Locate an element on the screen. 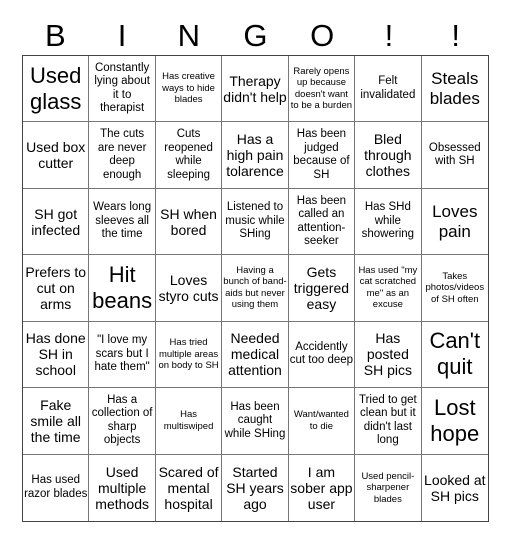 This screenshot has height=544, width=511. bingo-cell: Has been caught while SHing is located at coordinates (255, 421).